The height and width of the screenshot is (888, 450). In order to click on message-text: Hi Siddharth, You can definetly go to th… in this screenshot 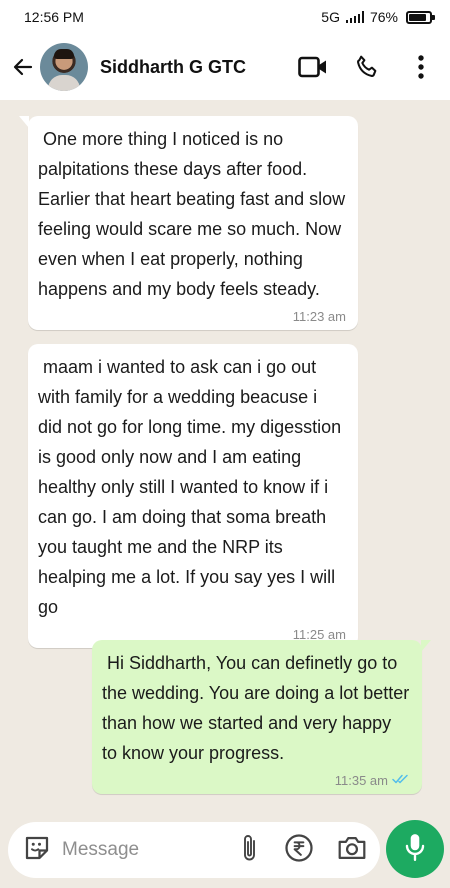, I will do `click(258, 708)`.